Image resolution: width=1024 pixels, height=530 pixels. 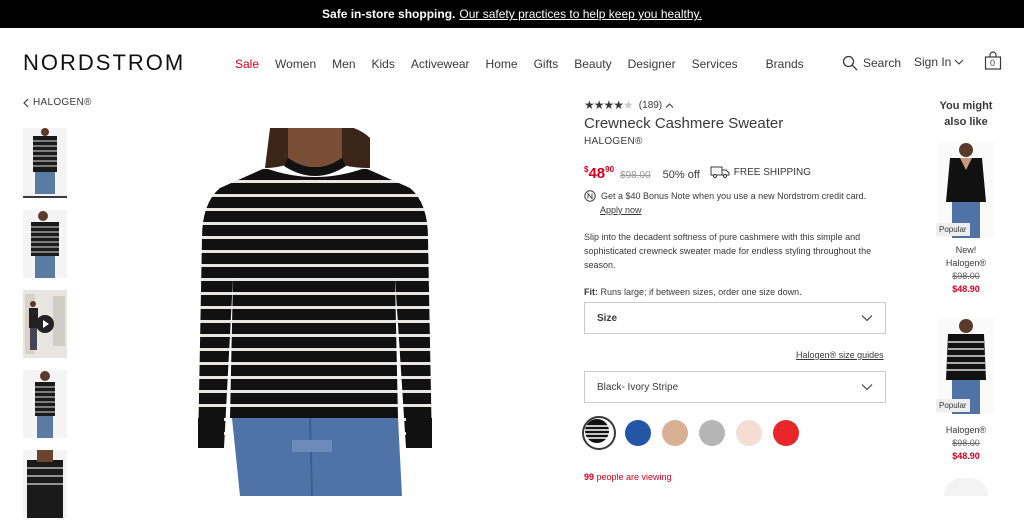 I want to click on free-shipping: FREE SHIPPING, so click(x=760, y=172).